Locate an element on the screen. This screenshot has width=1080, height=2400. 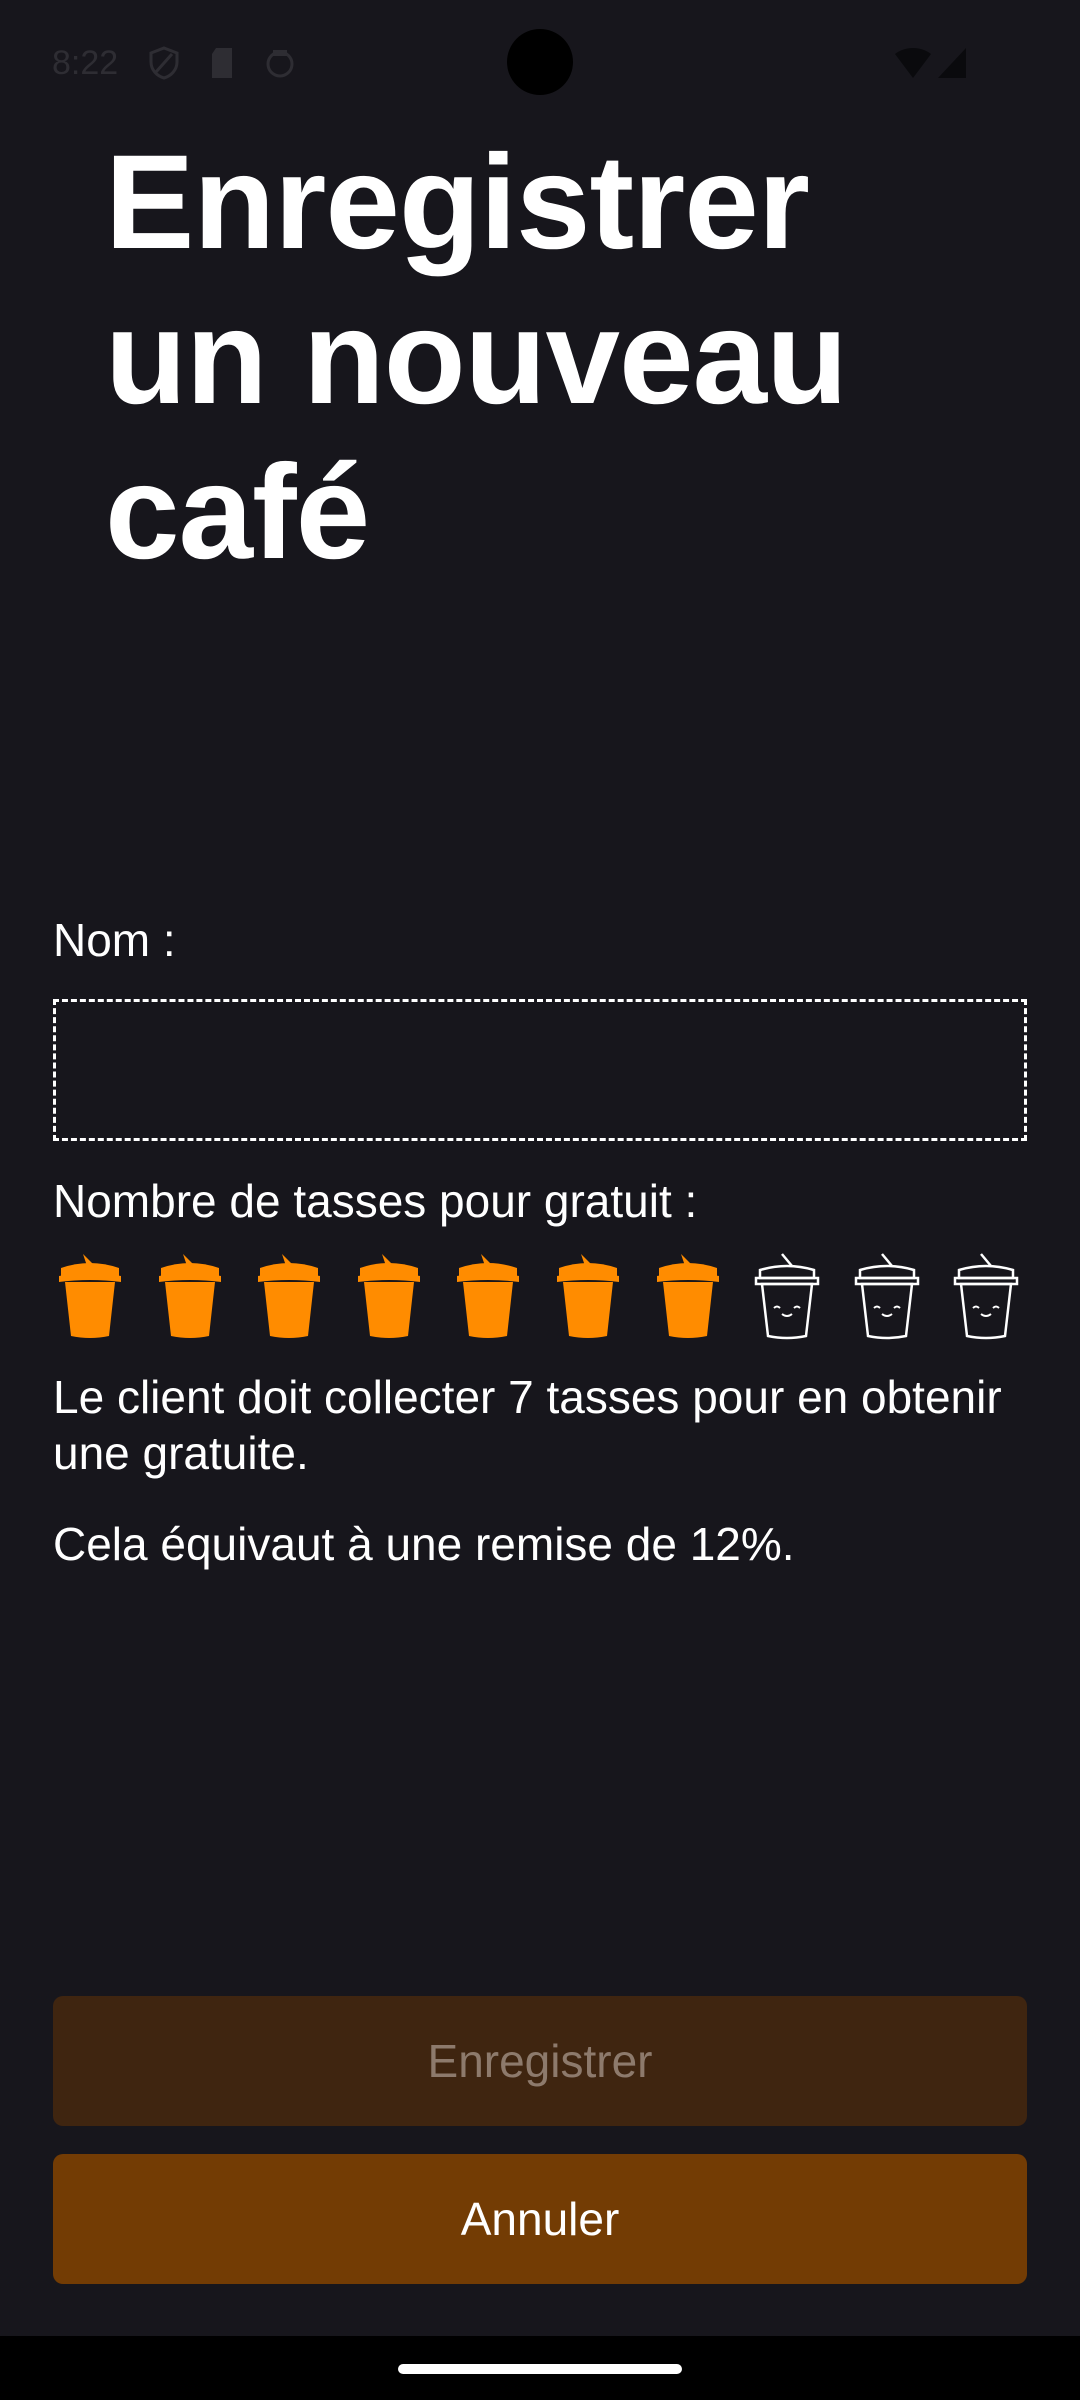
wifi-icon is located at coordinates (913, 63).